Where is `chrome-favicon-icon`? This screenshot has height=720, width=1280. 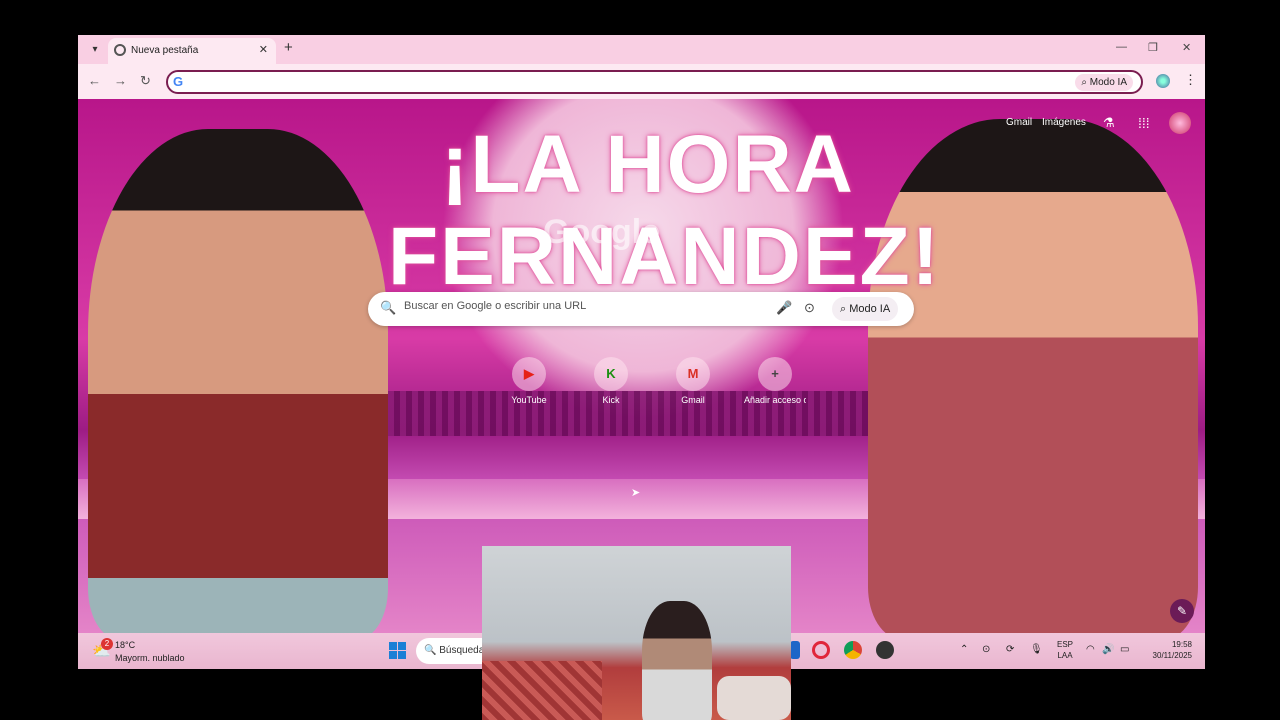
chrome-favicon-icon is located at coordinates (120, 50).